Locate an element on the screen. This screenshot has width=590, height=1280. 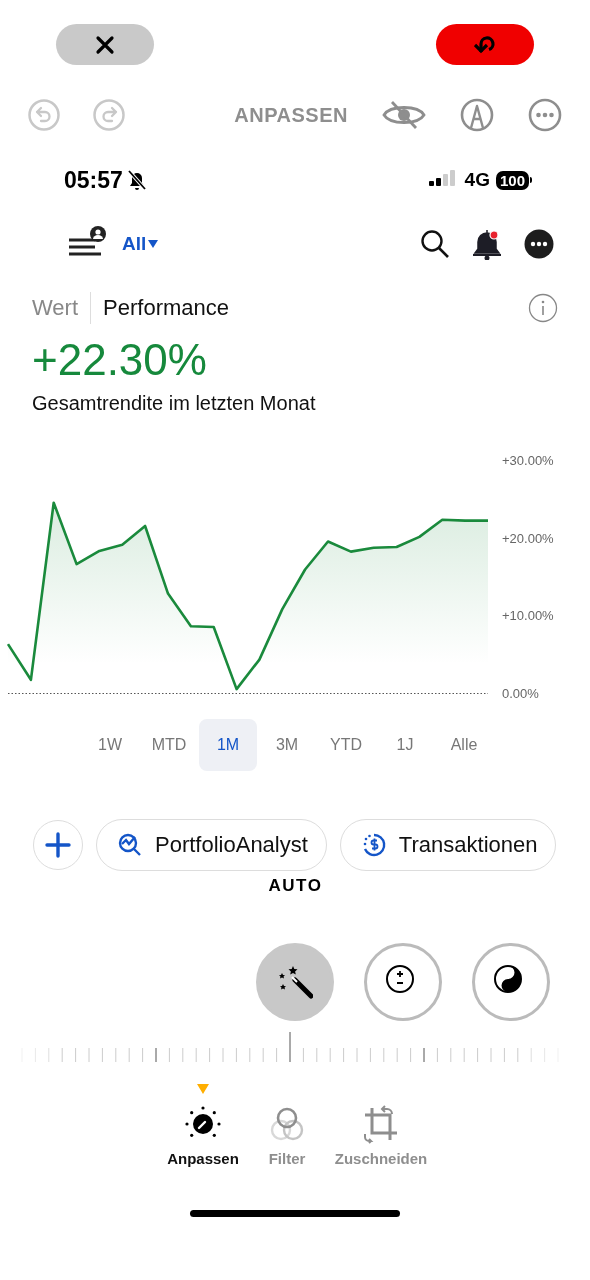
caret-icon is located at coordinates (153, 244).